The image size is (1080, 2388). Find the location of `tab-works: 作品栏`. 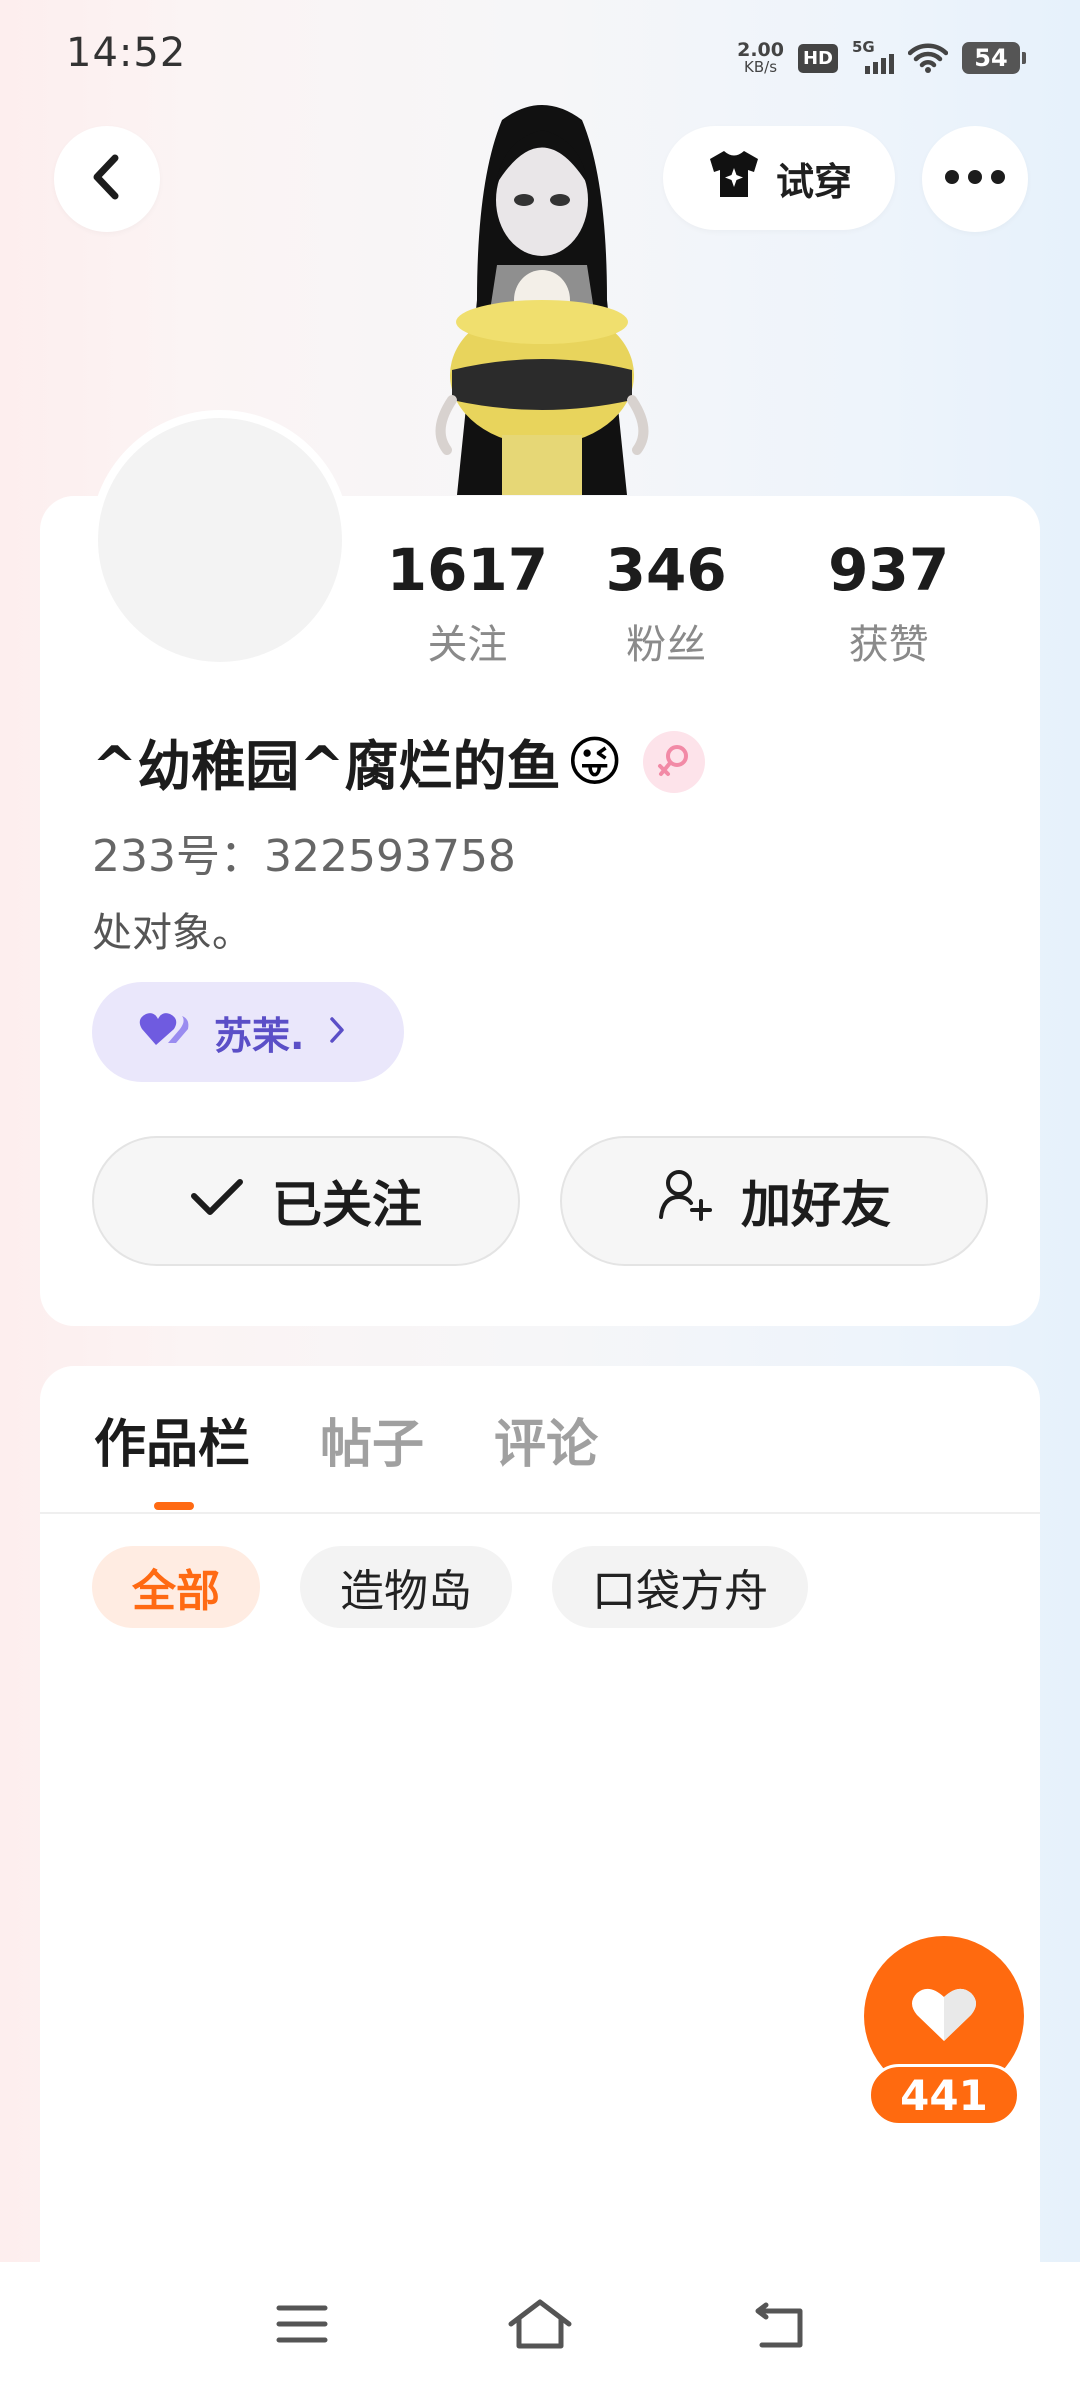

tab-works: 作品栏 is located at coordinates (172, 1439).